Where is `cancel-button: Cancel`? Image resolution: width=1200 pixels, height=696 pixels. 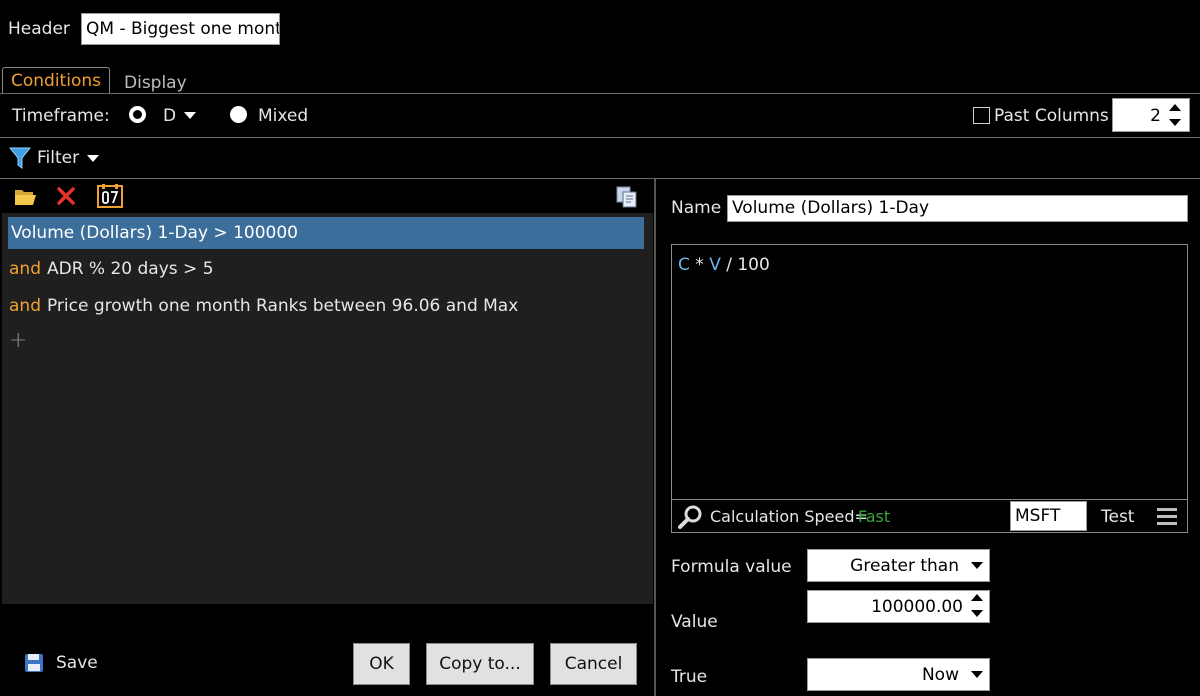
cancel-button: Cancel is located at coordinates (593, 664).